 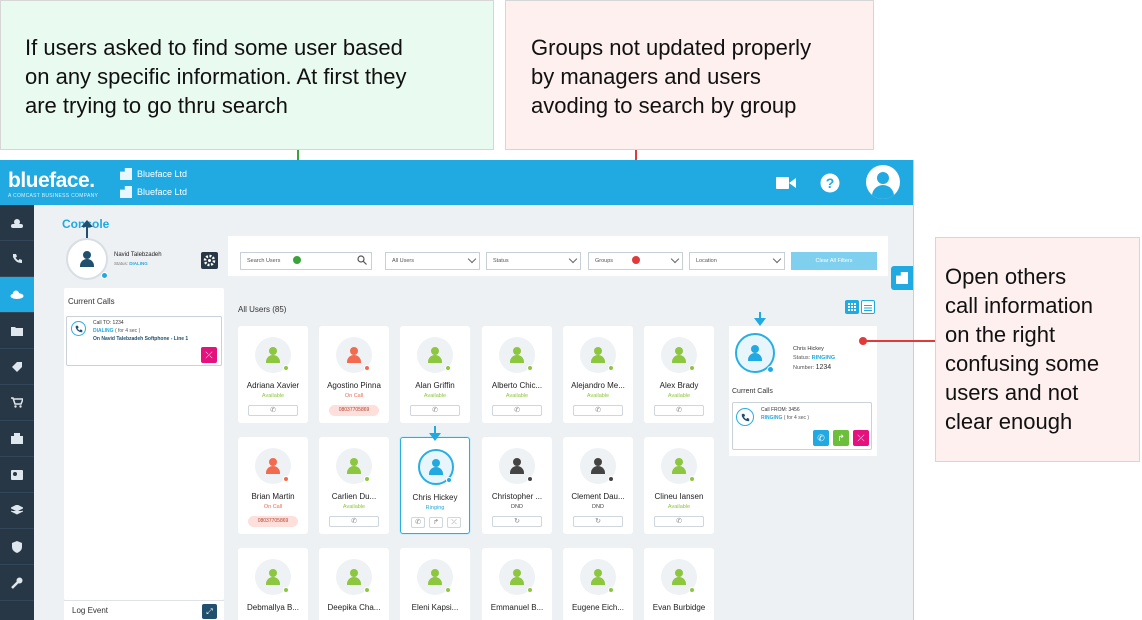 What do you see at coordinates (679, 485) in the screenshot?
I see `user-card: Clineu Iansen Available ✆` at bounding box center [679, 485].